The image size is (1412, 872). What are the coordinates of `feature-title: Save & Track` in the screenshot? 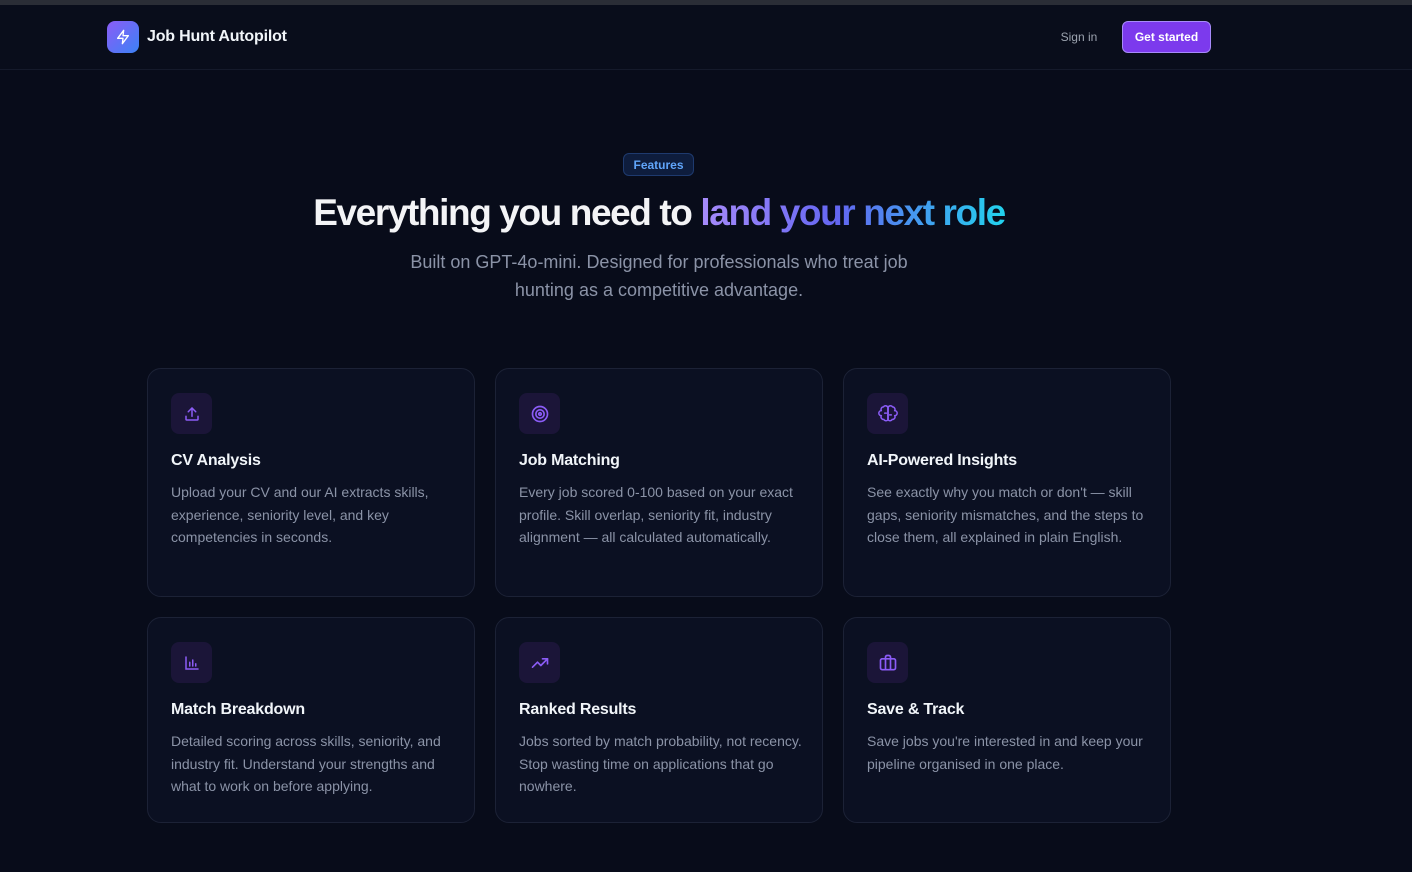 It's located at (916, 709).